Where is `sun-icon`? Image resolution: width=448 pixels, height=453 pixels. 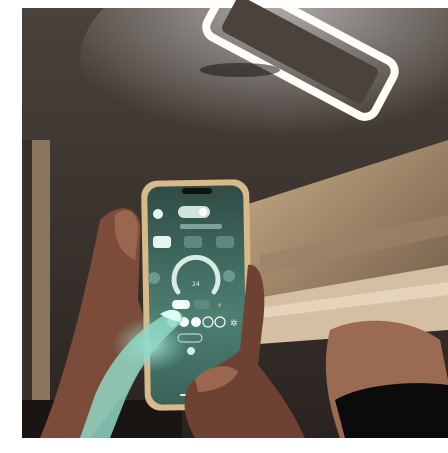
sun-icon is located at coordinates (162, 242).